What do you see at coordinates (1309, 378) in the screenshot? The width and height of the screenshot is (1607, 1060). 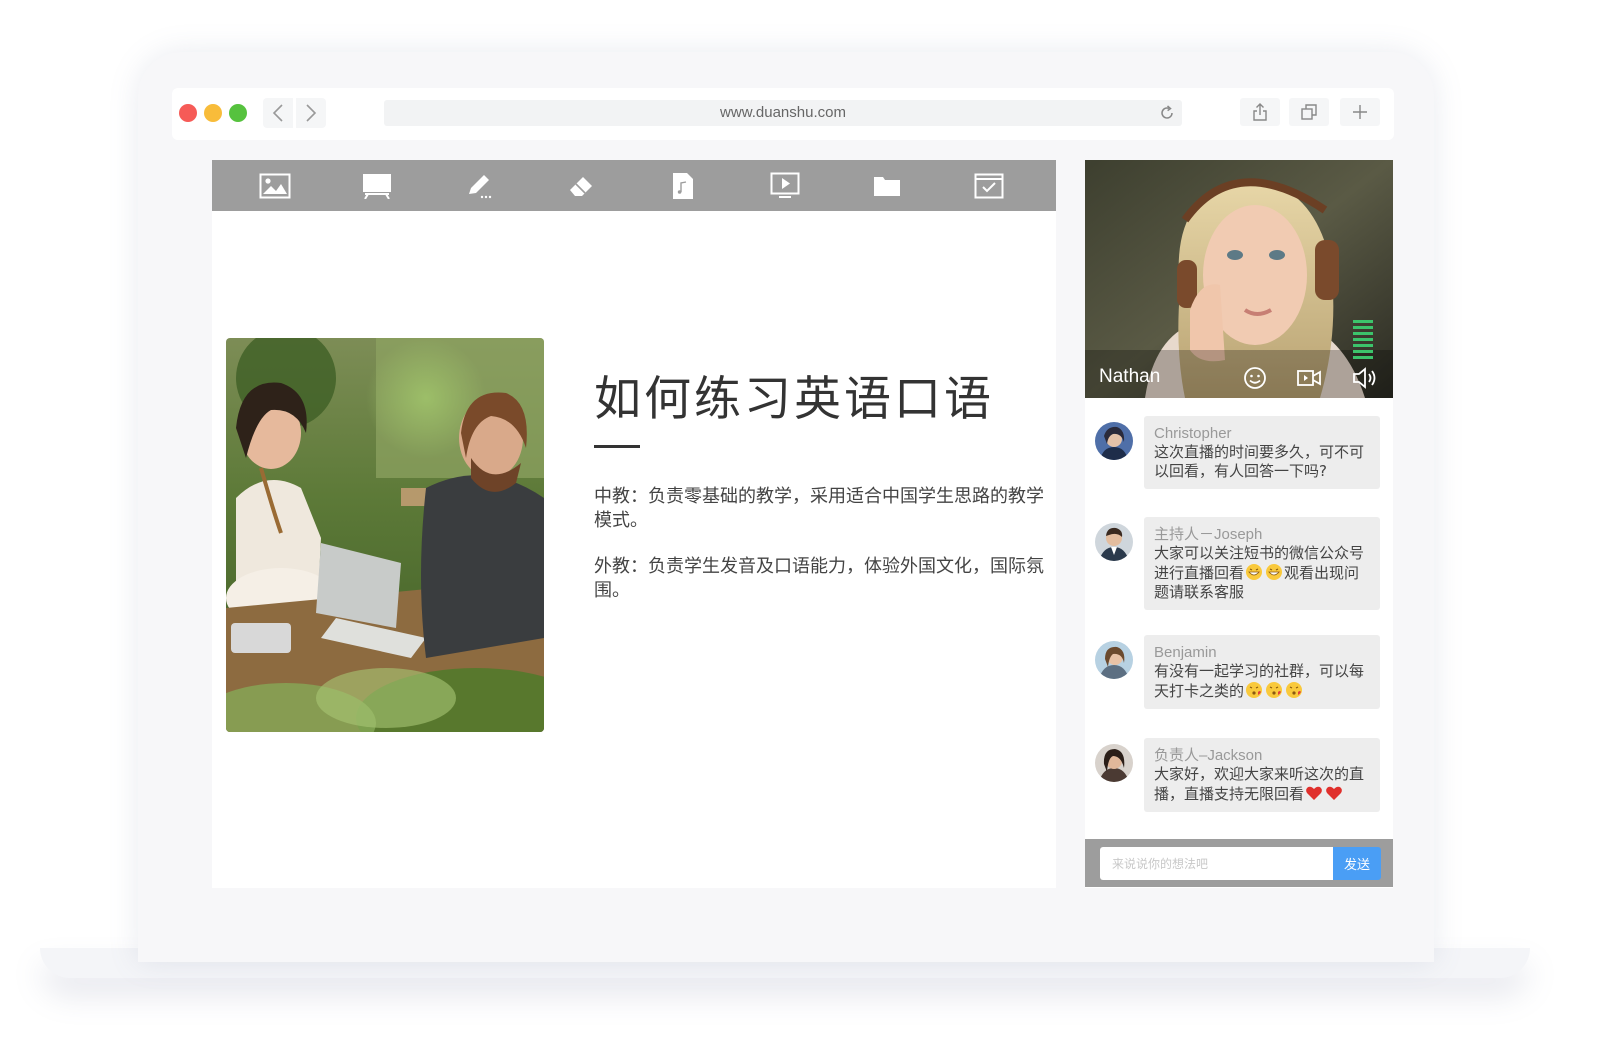 I see `camera-icon` at bounding box center [1309, 378].